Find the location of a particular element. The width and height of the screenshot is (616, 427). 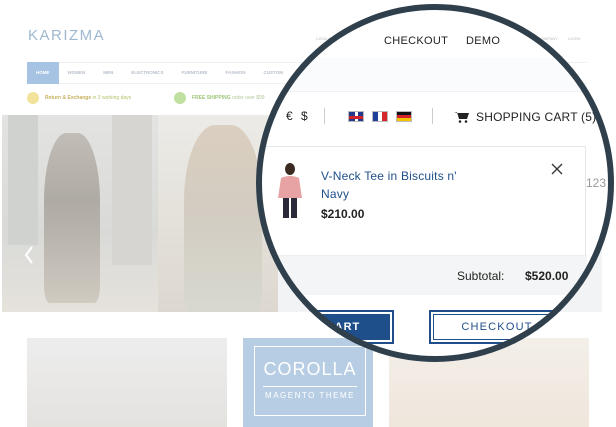

demo-top-link: DEMO is located at coordinates (483, 41).